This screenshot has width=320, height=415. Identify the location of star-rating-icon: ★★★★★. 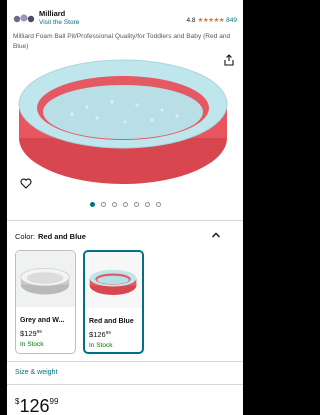
(211, 20).